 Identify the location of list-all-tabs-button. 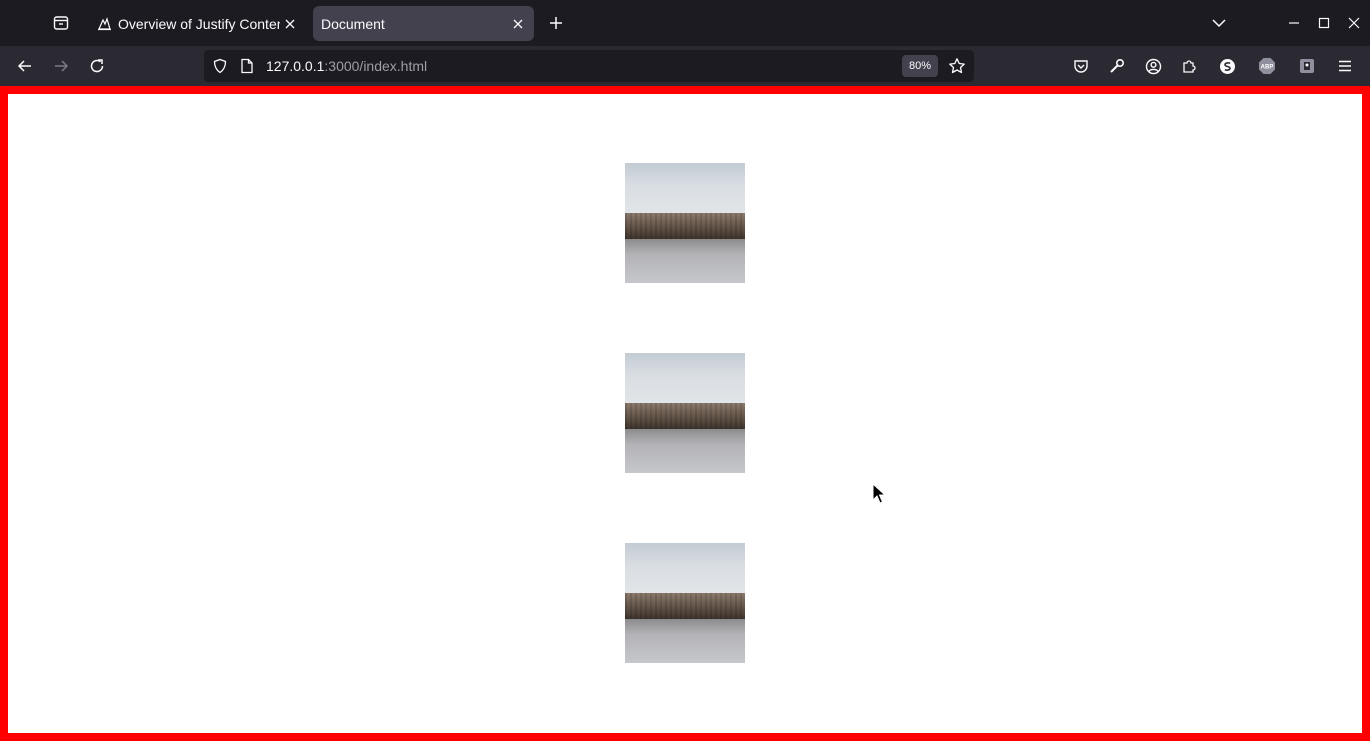
(1219, 23).